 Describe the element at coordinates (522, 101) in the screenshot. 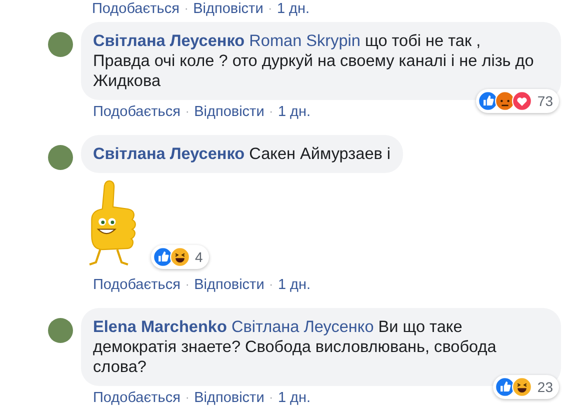

I see `love-reaction-icon` at that location.